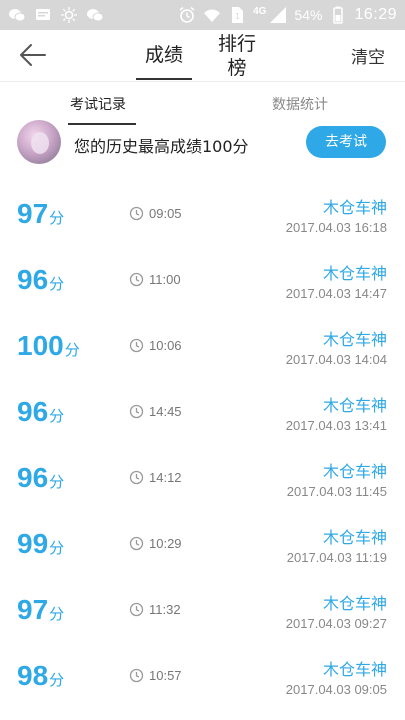 Image resolution: width=405 pixels, height=720 pixels. Describe the element at coordinates (346, 142) in the screenshot. I see `go-exam-button: 去考试` at that location.